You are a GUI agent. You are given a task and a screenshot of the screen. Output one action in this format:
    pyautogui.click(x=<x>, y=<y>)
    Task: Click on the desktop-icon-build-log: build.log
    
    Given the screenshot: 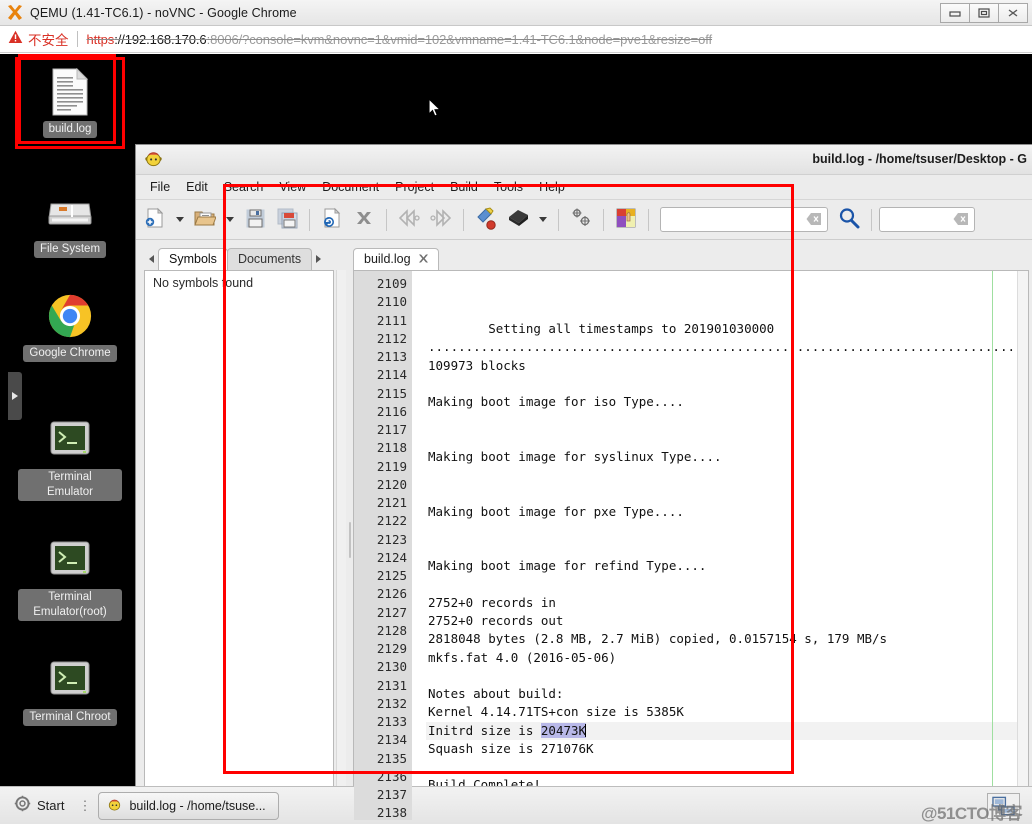 What is the action you would take?
    pyautogui.click(x=70, y=103)
    